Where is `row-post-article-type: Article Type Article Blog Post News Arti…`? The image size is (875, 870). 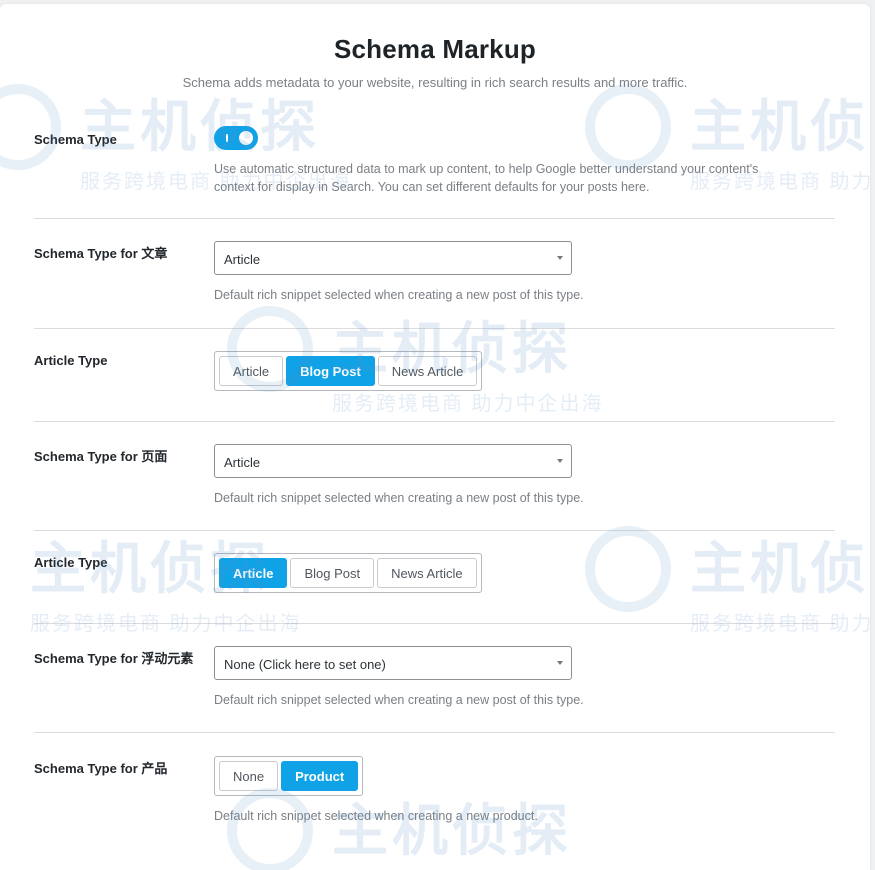
row-post-article-type: Article Type Article Blog Post News Arti… is located at coordinates (434, 375).